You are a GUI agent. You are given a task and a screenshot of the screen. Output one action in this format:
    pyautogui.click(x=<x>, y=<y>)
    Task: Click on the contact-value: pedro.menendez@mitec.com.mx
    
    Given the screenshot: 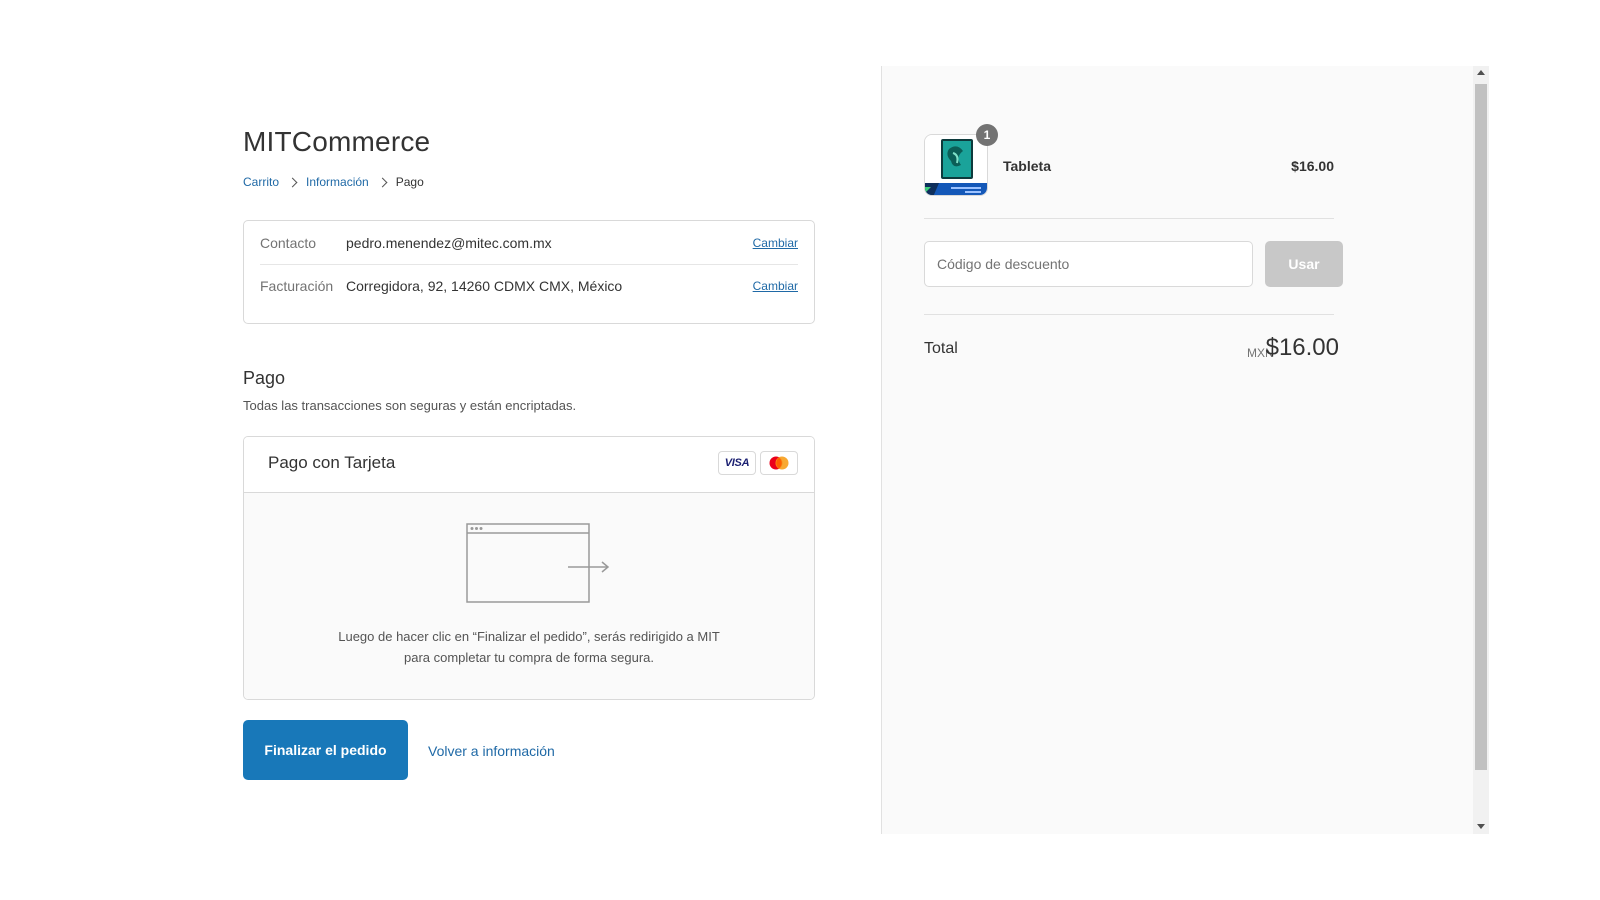 What is the action you would take?
    pyautogui.click(x=449, y=243)
    